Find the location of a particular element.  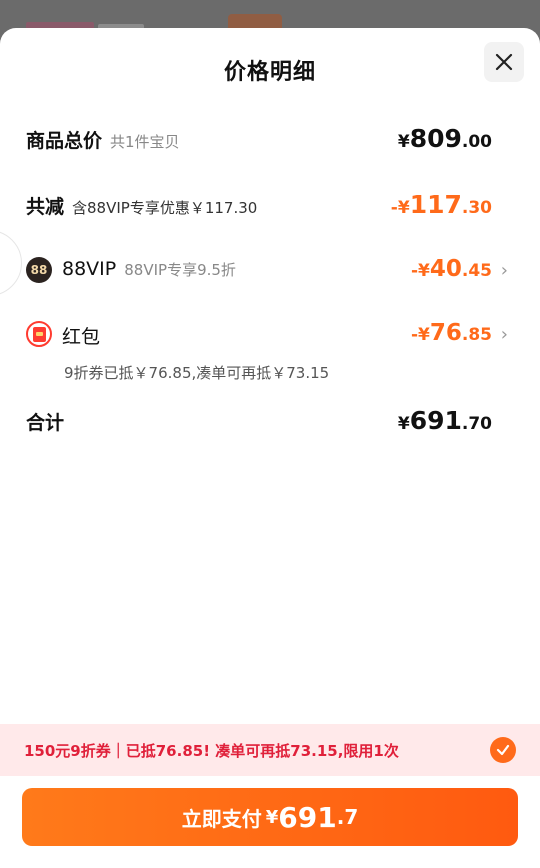

vip-title: 88VIP is located at coordinates (89, 269).